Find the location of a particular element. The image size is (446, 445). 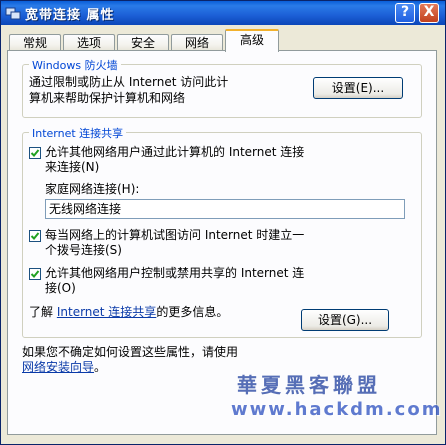

firewall-group-title: Windows 防火墙 is located at coordinates (75, 65).